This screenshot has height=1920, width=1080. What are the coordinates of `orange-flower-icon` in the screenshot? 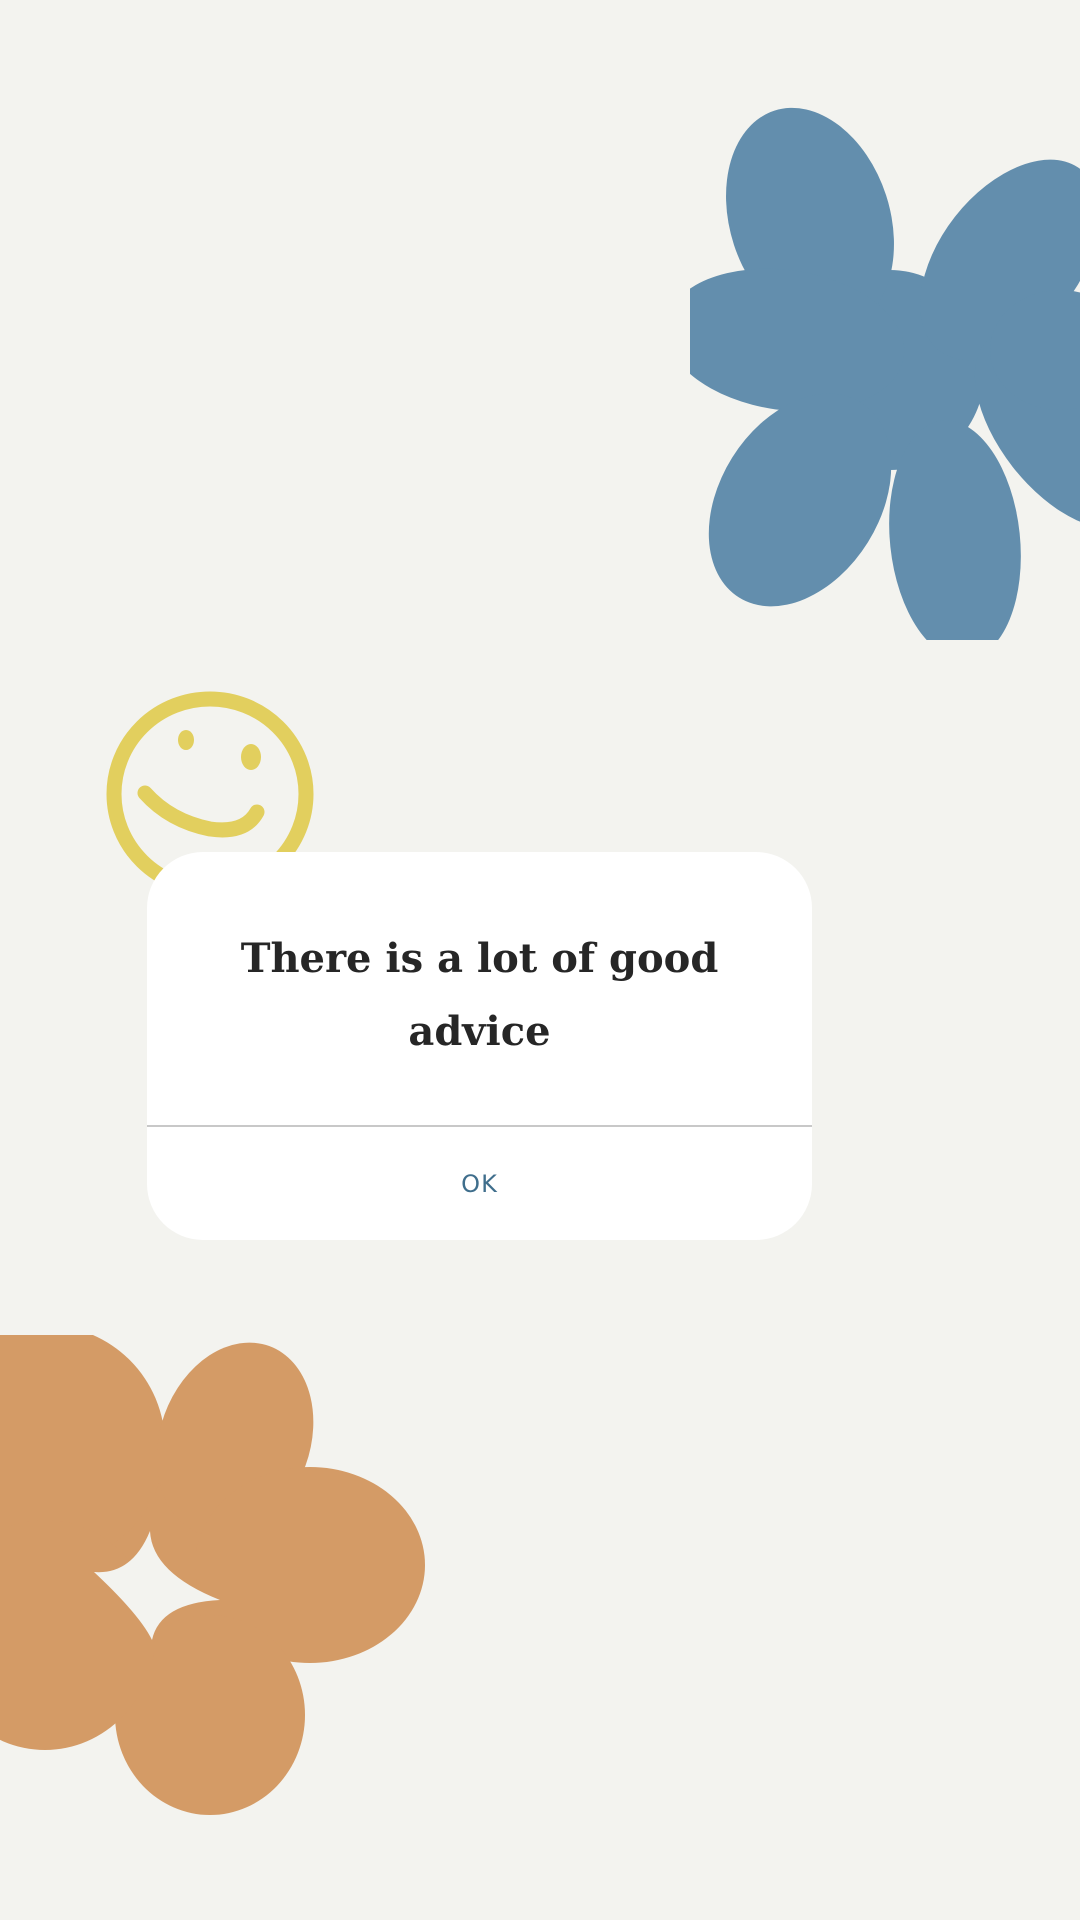 It's located at (212, 1575).